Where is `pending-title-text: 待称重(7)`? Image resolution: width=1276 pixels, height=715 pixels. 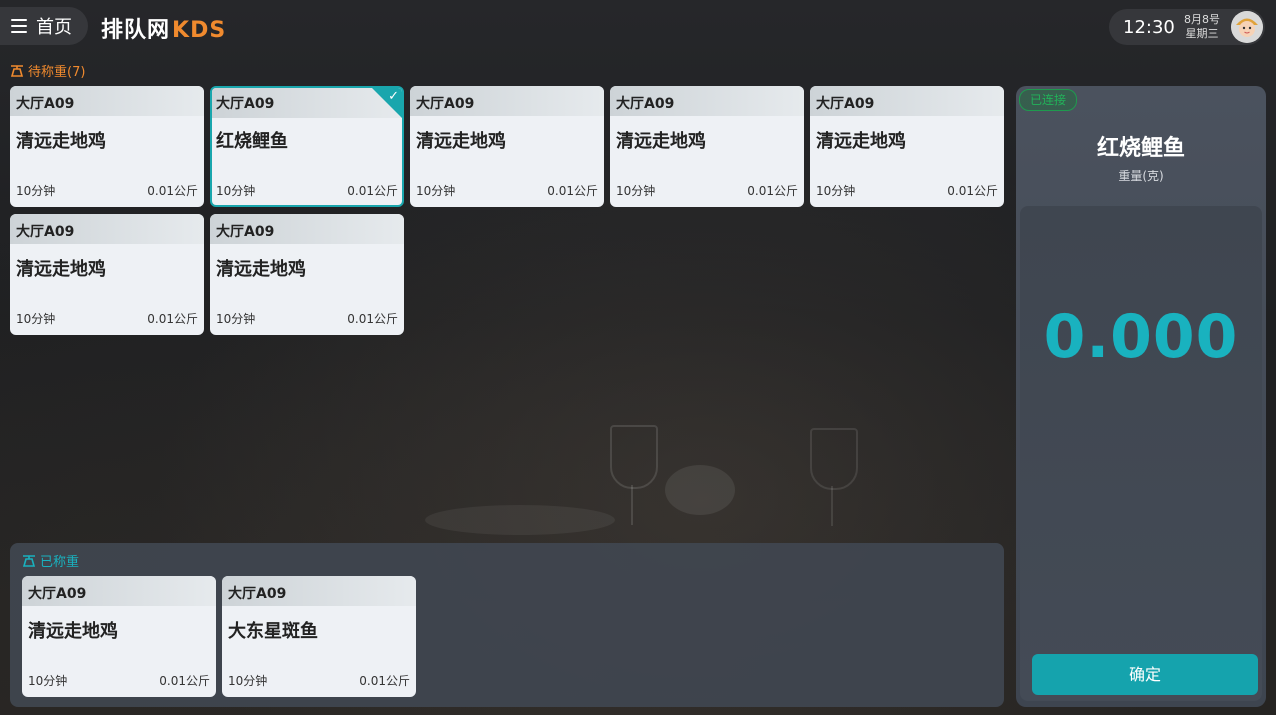
pending-title-text: 待称重(7) is located at coordinates (57, 72).